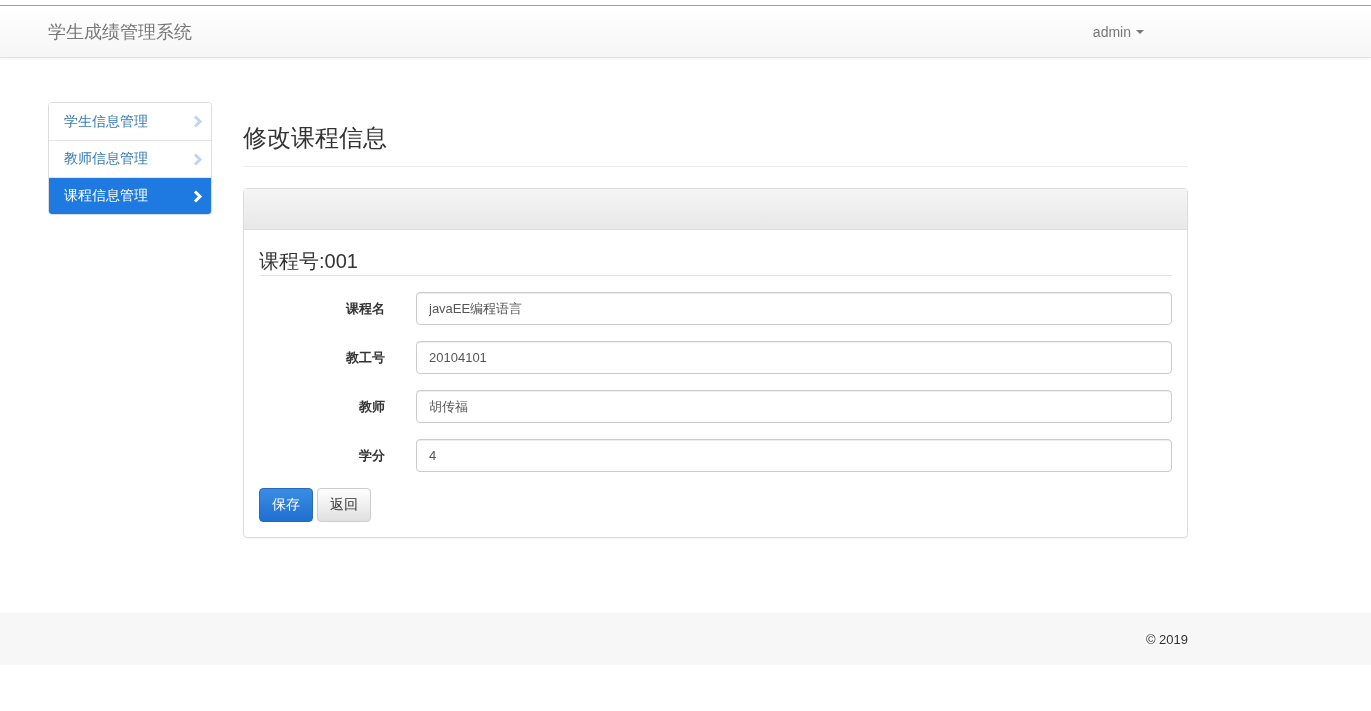  Describe the element at coordinates (130, 195) in the screenshot. I see `sidebar-item: 课程信息管理` at that location.